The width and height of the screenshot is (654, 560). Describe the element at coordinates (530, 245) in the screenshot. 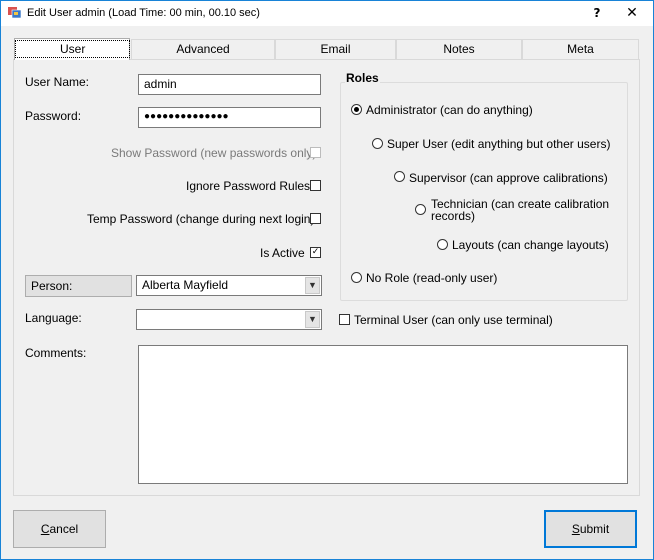

I see `role-layouts-label: Layouts (can change layouts)` at that location.